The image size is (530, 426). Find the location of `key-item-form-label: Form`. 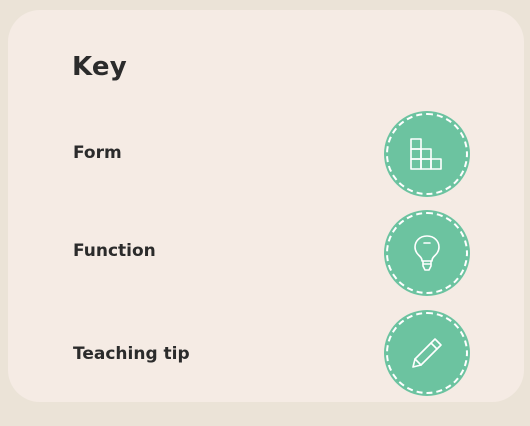

key-item-form-label: Form is located at coordinates (97, 153).